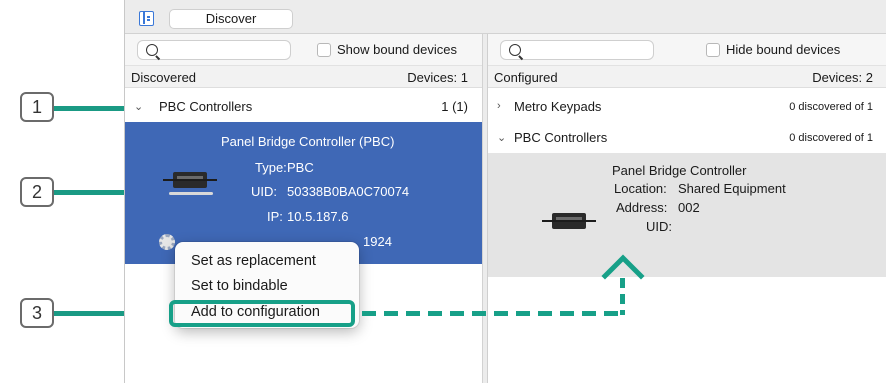 The image size is (886, 383). Describe the element at coordinates (687, 138) in the screenshot. I see `configured-group-pbc: ⌄ PBC Controllers 0 discovered of 1` at that location.